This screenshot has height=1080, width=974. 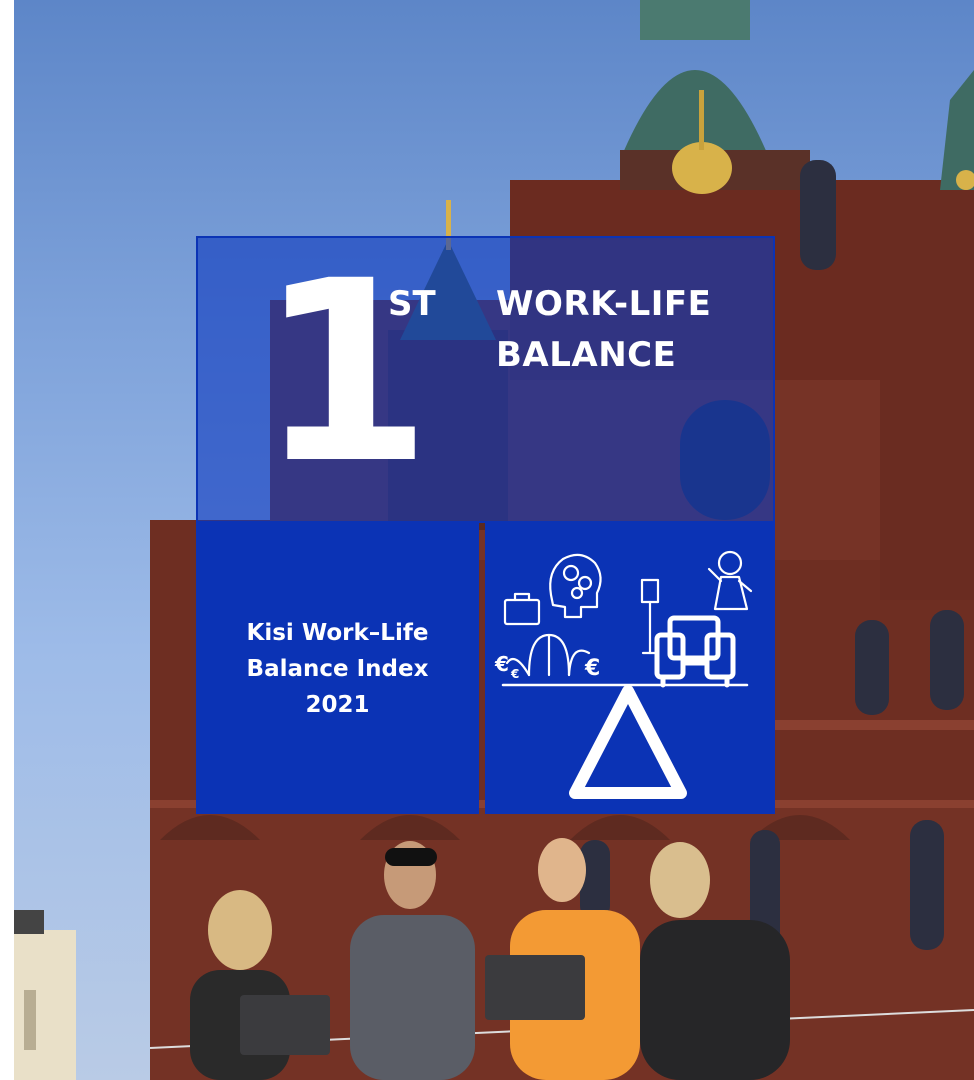 I want to click on rank-suffix: ST, so click(x=412, y=304).